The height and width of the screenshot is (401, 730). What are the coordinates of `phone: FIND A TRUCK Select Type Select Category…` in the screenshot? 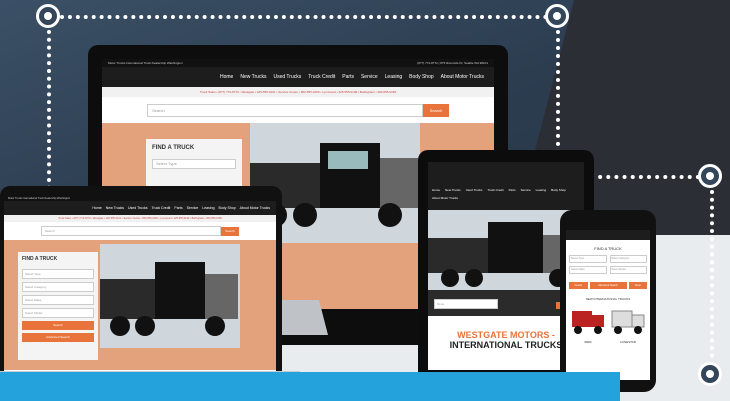 It's located at (608, 301).